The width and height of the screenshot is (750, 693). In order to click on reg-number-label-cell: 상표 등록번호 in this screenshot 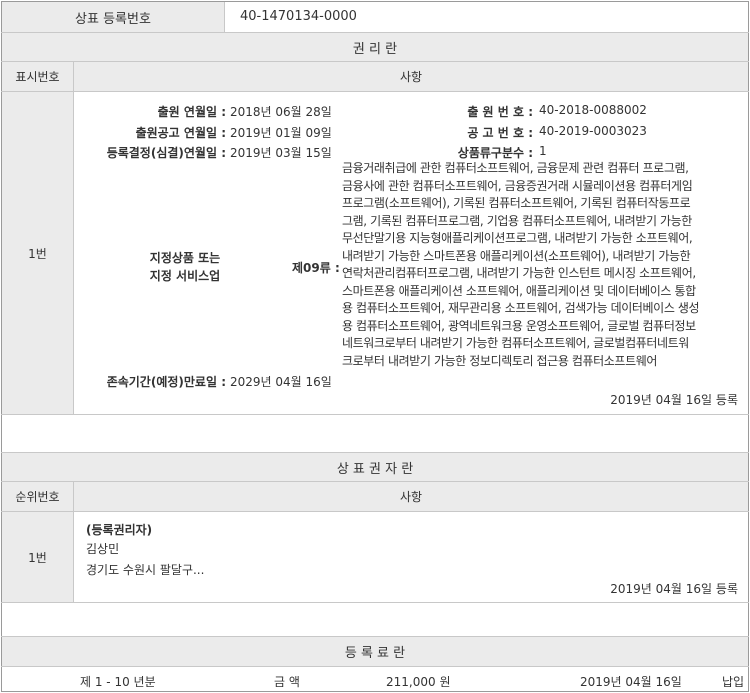, I will do `click(113, 17)`.